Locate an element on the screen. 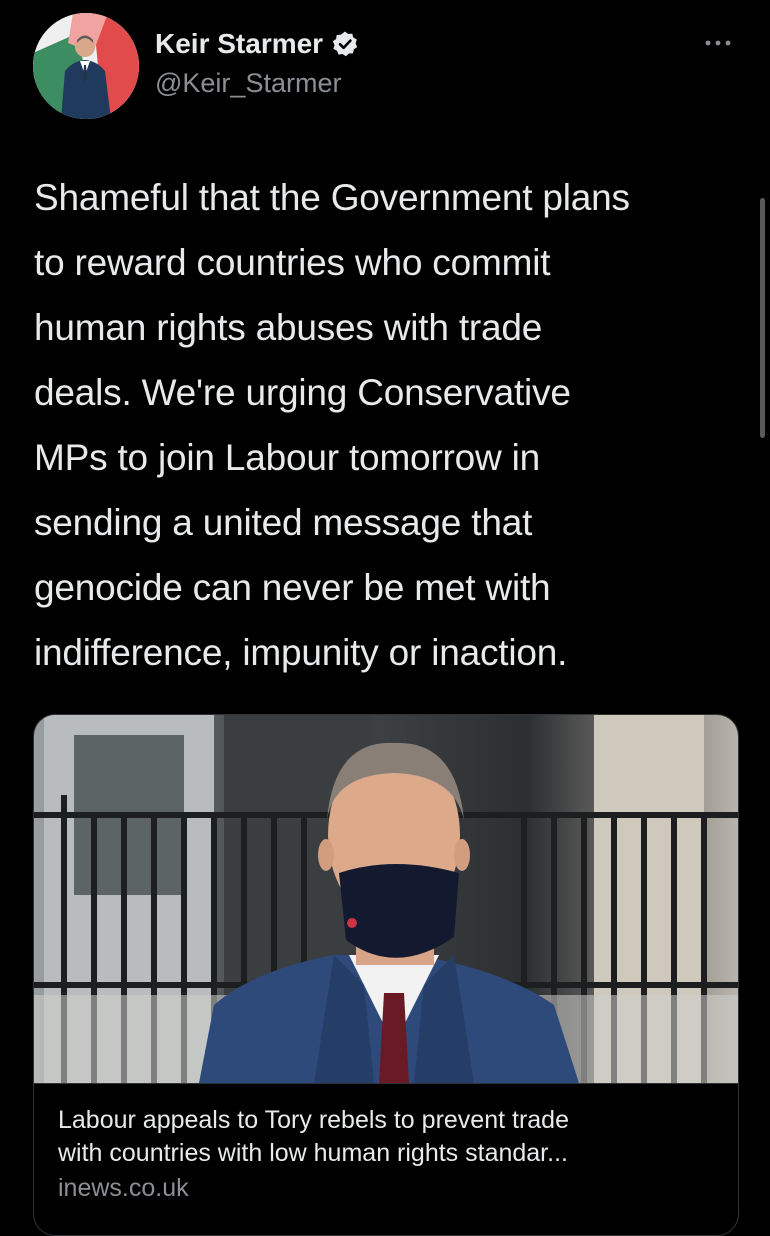 Image resolution: width=770 pixels, height=1236 pixels. tweet-line: sending a united message that is located at coordinates (283, 522).